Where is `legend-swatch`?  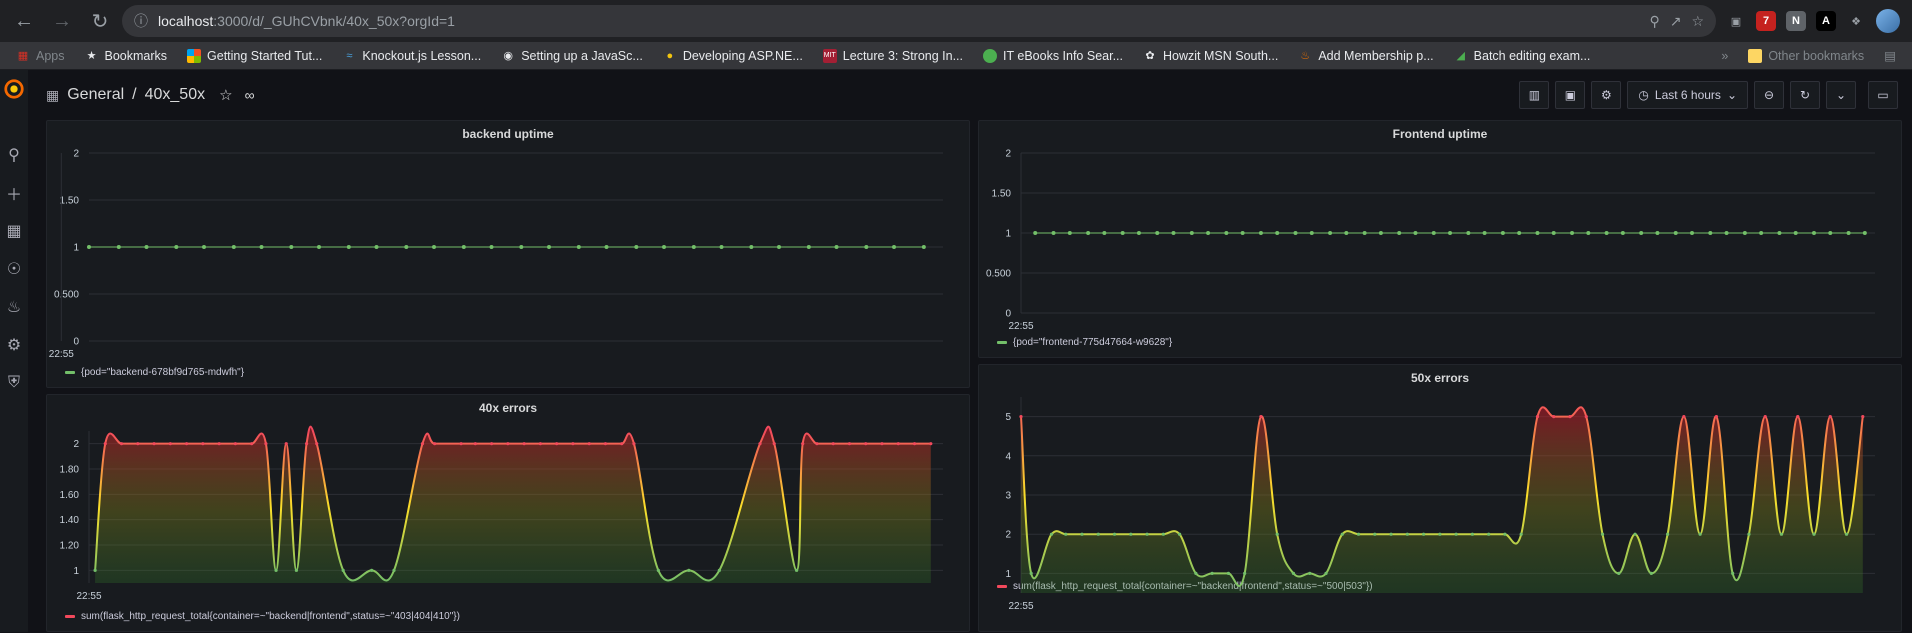 legend-swatch is located at coordinates (70, 616).